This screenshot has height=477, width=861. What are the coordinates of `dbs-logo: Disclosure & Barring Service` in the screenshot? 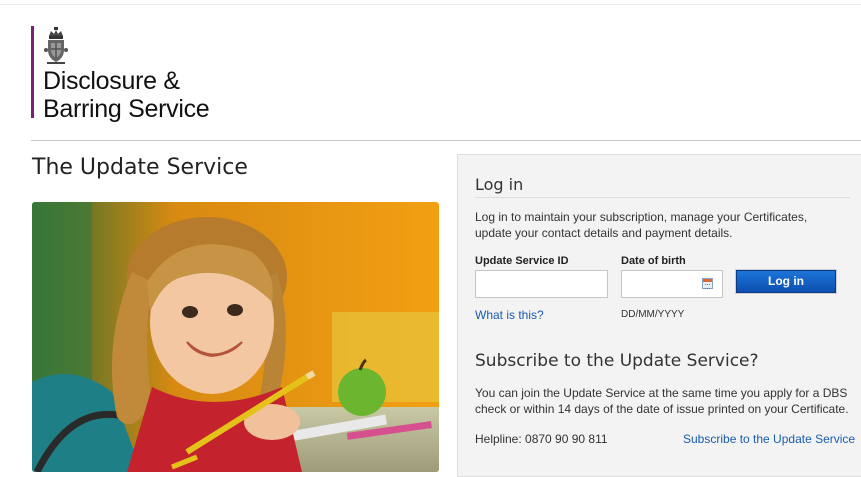 It's located at (120, 74).